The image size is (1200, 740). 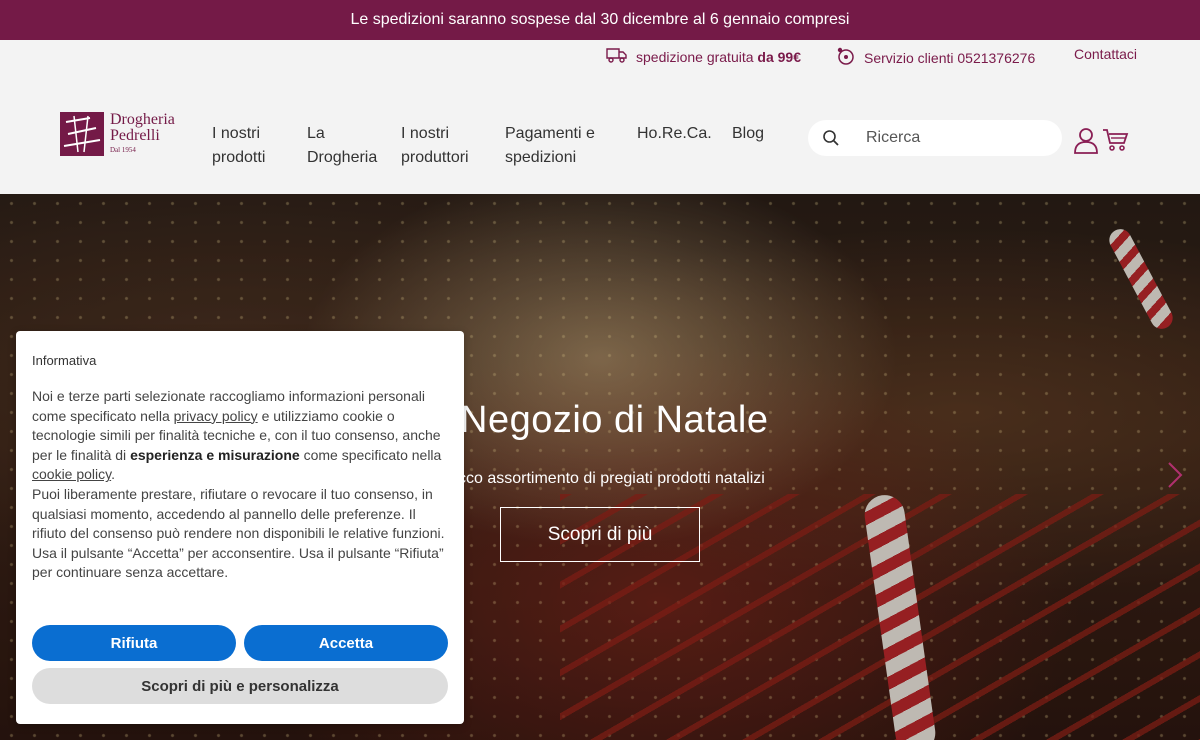 What do you see at coordinates (342, 146) in the screenshot?
I see `nav-item-drogheria: La Drogheria` at bounding box center [342, 146].